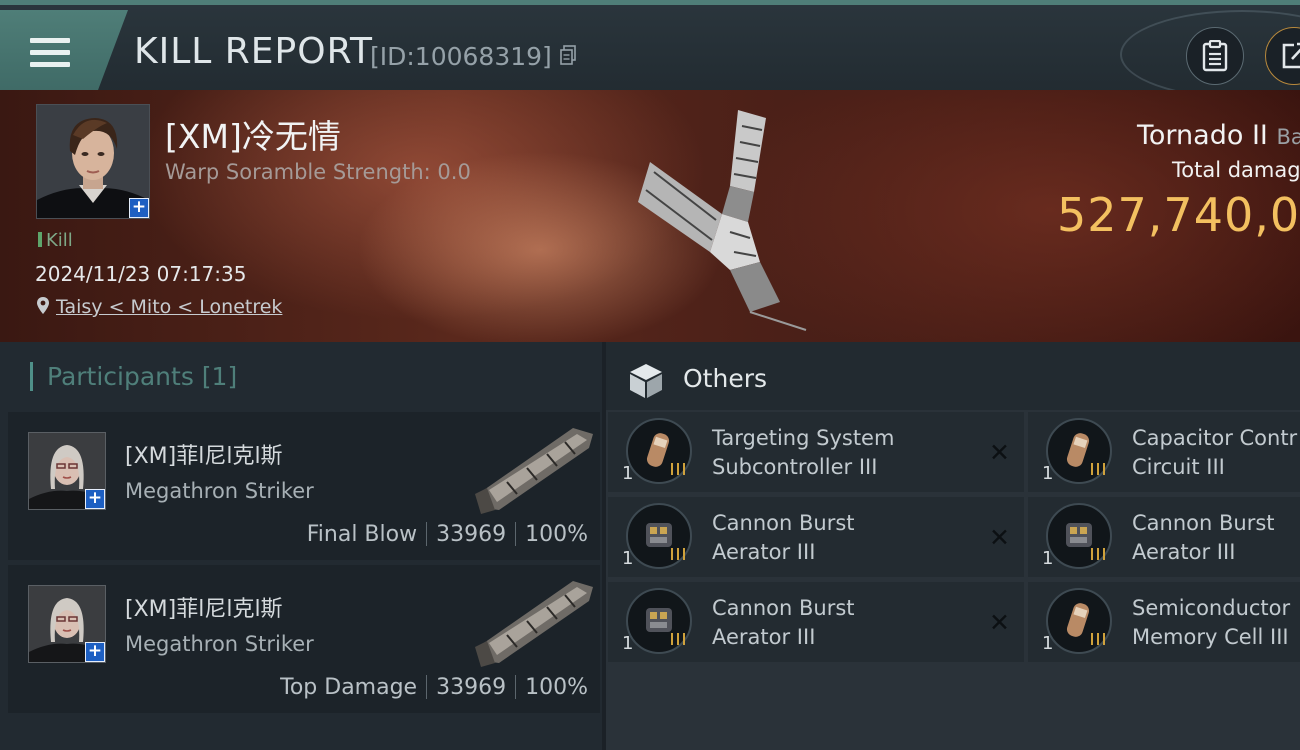 The height and width of the screenshot is (750, 1300). What do you see at coordinates (253, 136) in the screenshot?
I see `victim-name: [XM]冷无情` at bounding box center [253, 136].